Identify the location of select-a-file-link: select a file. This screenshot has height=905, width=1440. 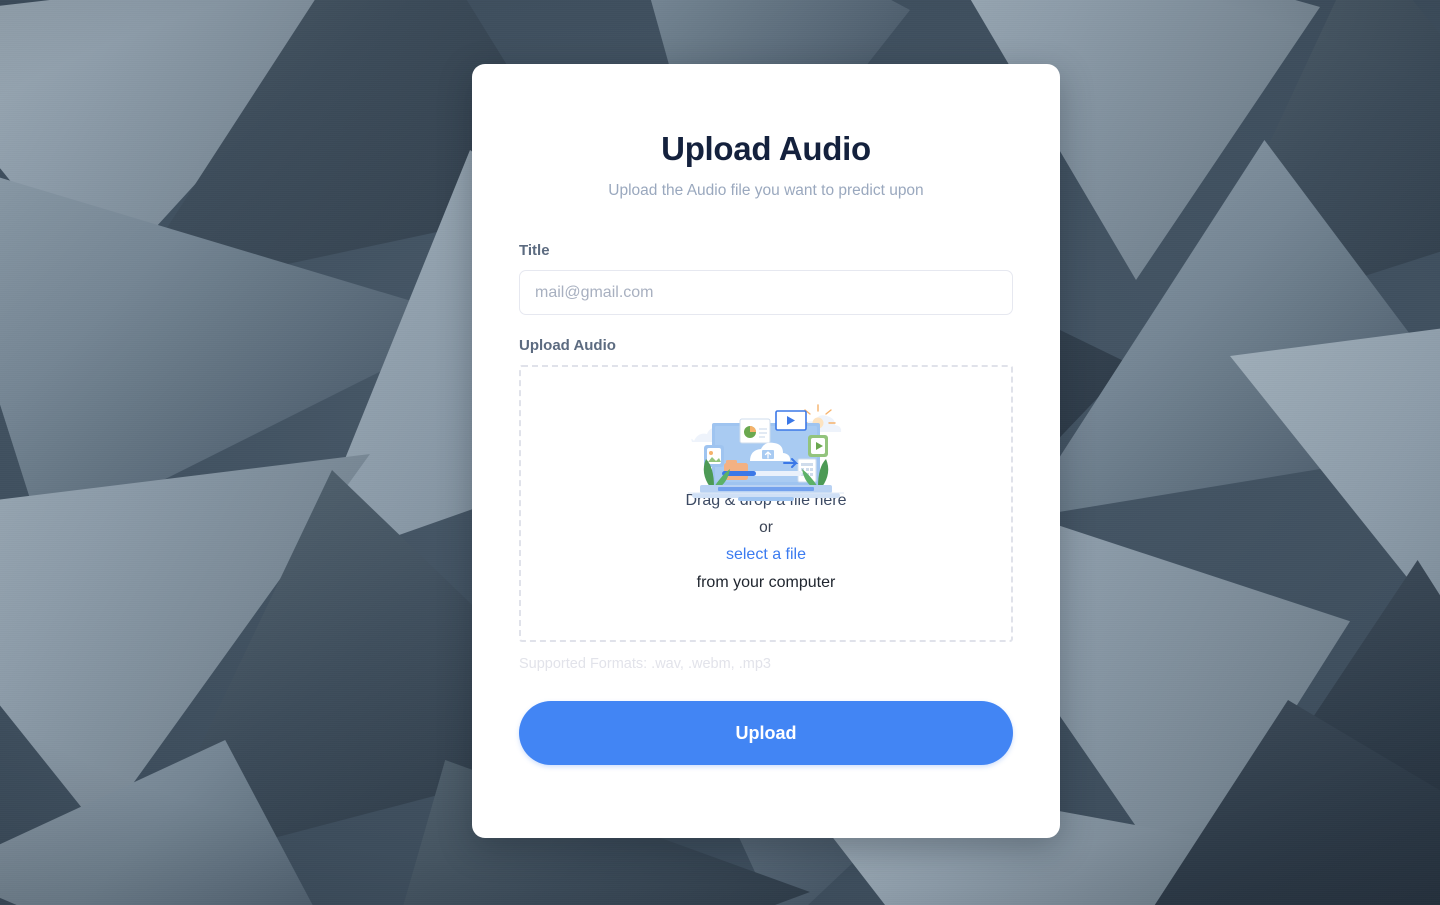
(766, 555).